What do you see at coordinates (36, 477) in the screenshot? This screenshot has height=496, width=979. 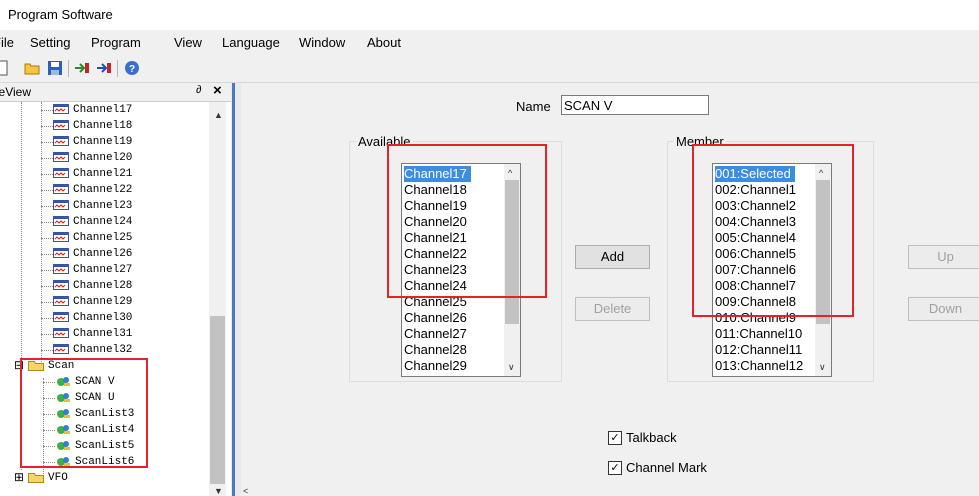 I see `folder-icon` at bounding box center [36, 477].